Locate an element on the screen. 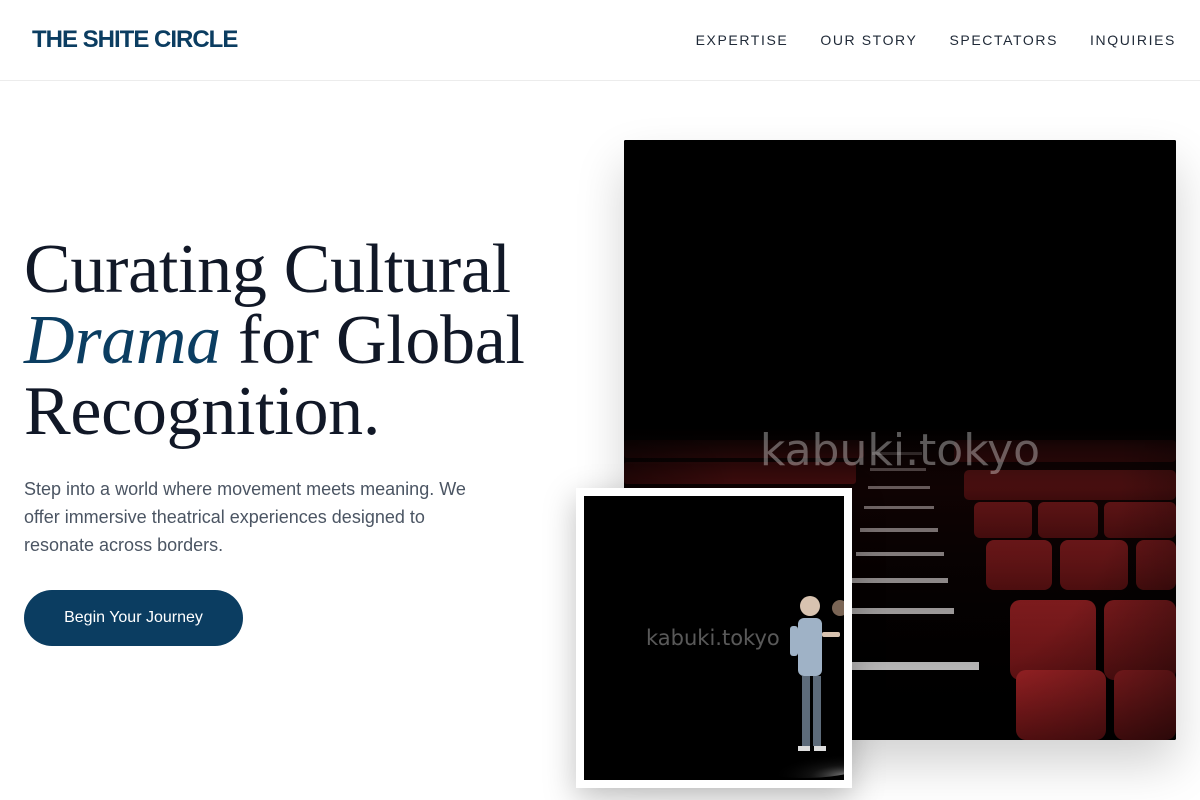  image-watermark: kabuki.tokyo is located at coordinates (900, 450).